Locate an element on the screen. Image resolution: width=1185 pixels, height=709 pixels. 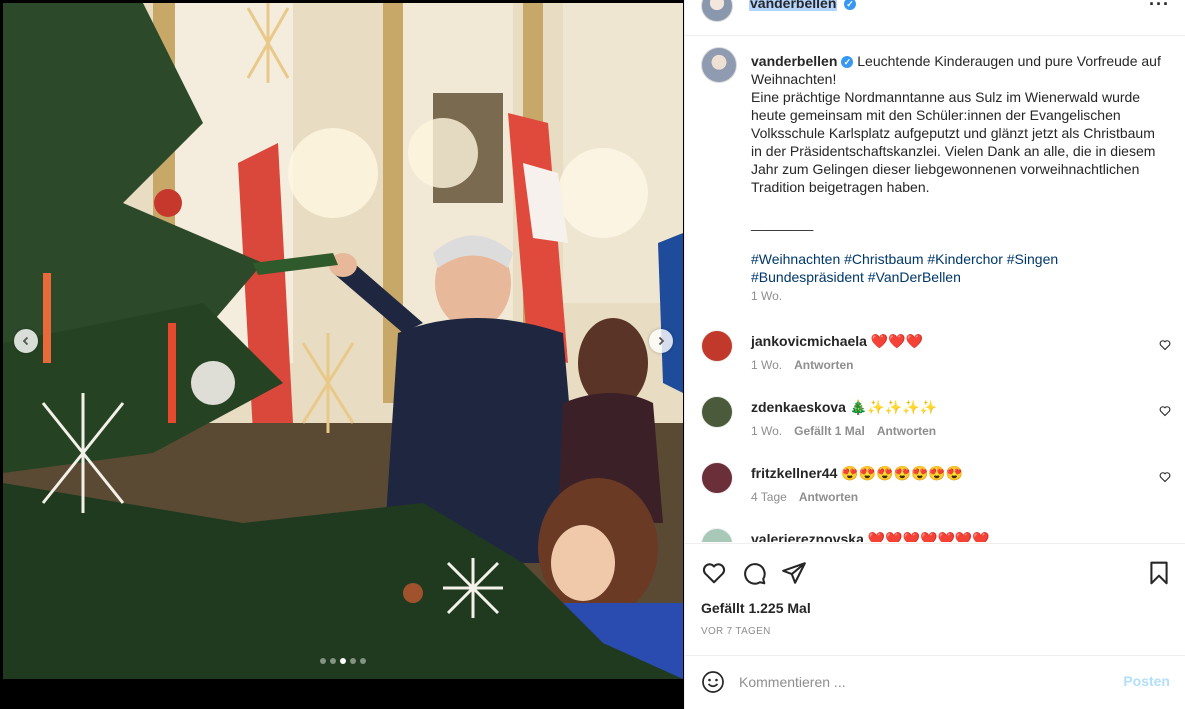
comment-item: jankovicmichaela ❤️❤️❤️ 1 Wo. Antworten is located at coordinates (936, 357).